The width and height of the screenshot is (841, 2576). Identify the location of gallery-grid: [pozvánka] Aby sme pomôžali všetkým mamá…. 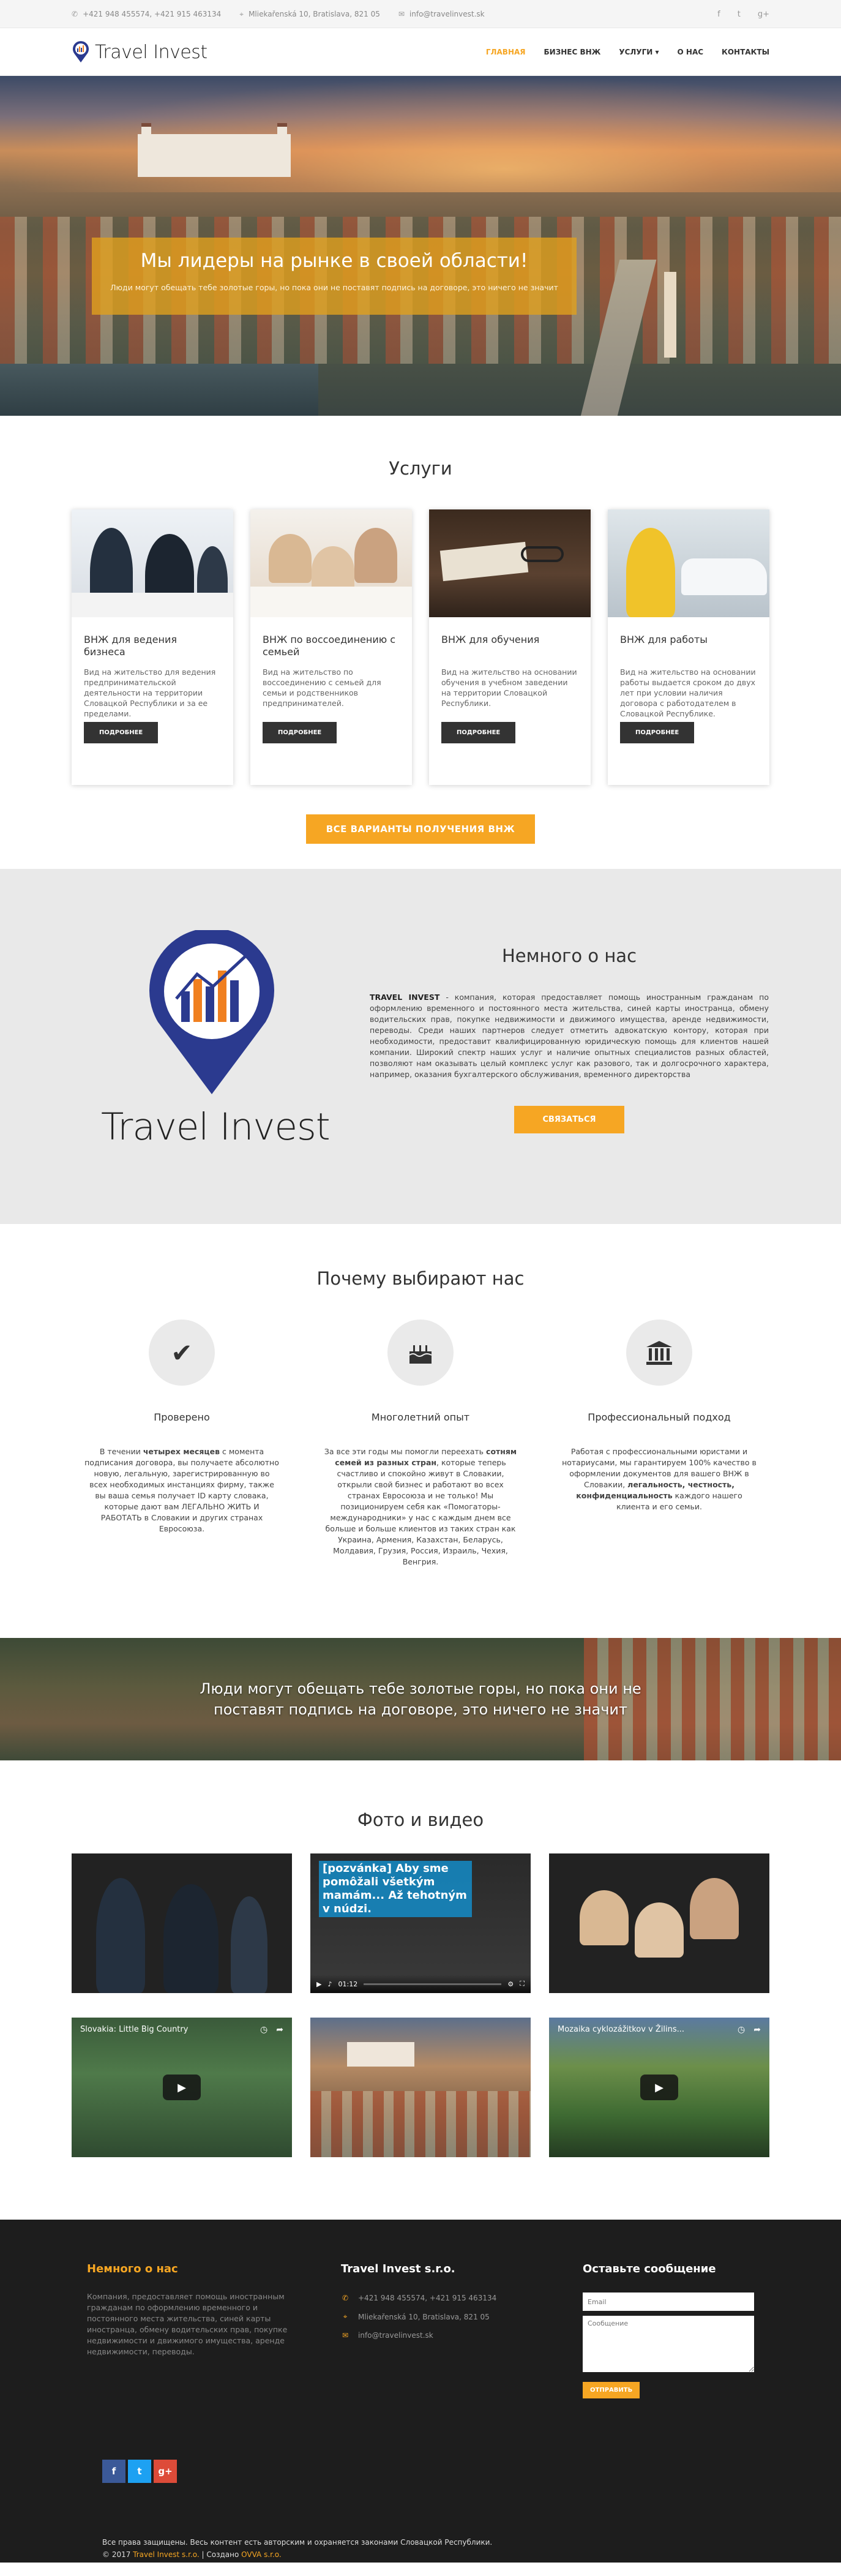
(420, 2005).